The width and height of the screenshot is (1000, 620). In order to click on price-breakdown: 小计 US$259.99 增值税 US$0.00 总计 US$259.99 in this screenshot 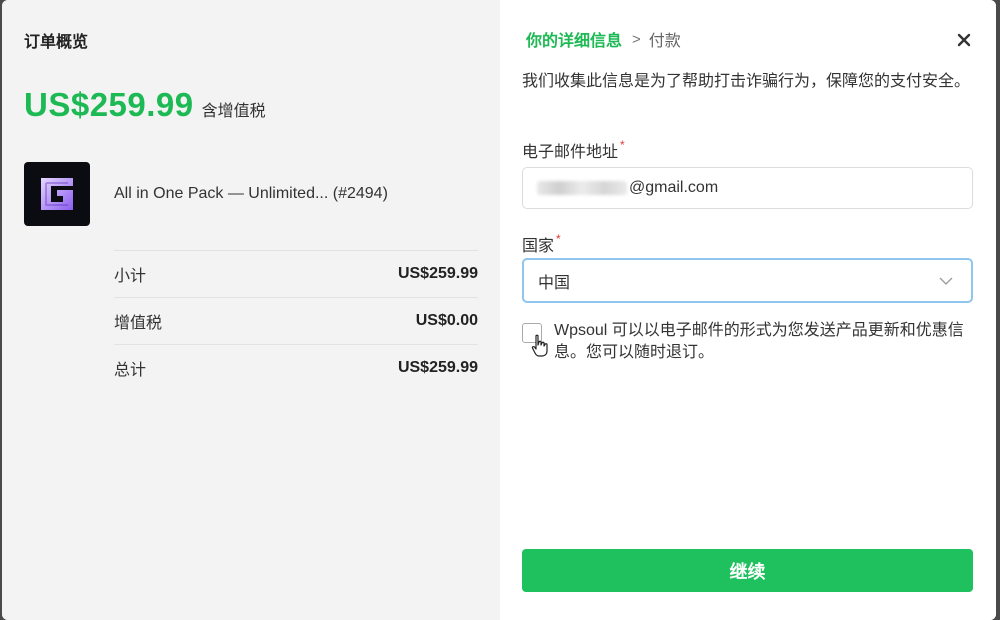, I will do `click(296, 320)`.